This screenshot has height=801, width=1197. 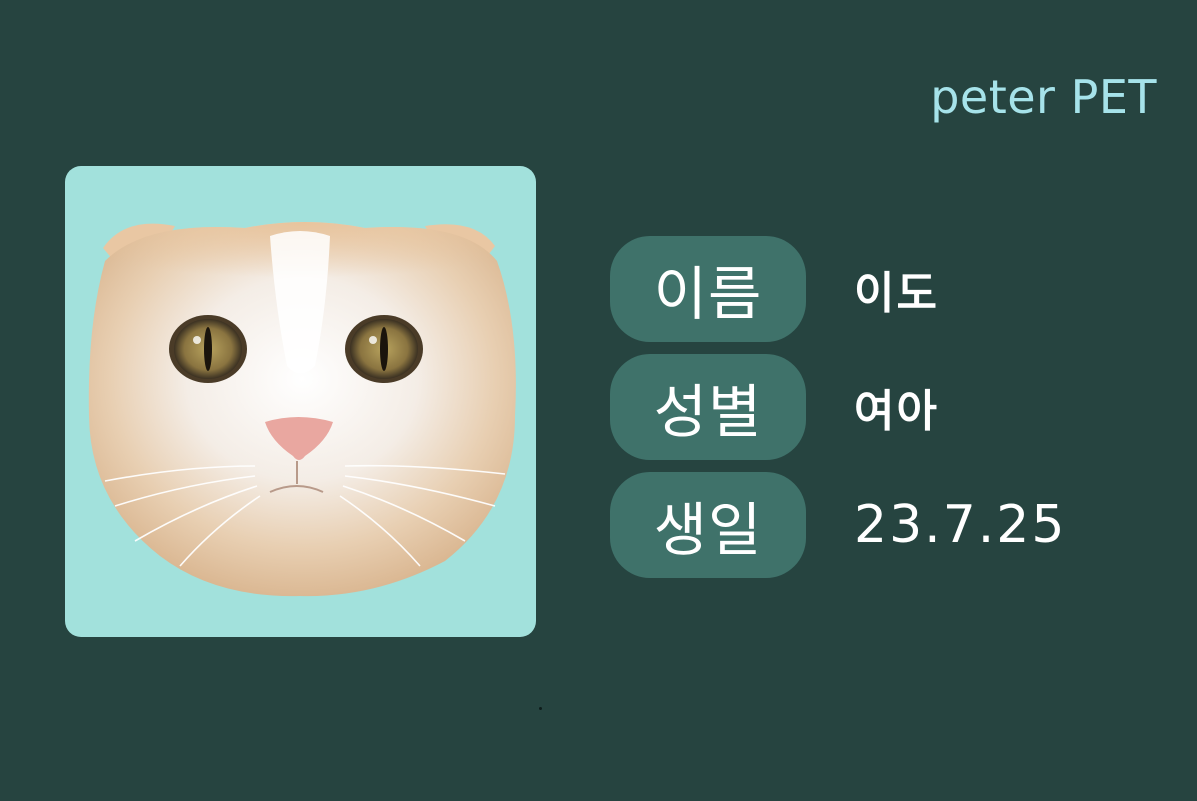 What do you see at coordinates (708, 525) in the screenshot?
I see `label-pill-birthday: 생일` at bounding box center [708, 525].